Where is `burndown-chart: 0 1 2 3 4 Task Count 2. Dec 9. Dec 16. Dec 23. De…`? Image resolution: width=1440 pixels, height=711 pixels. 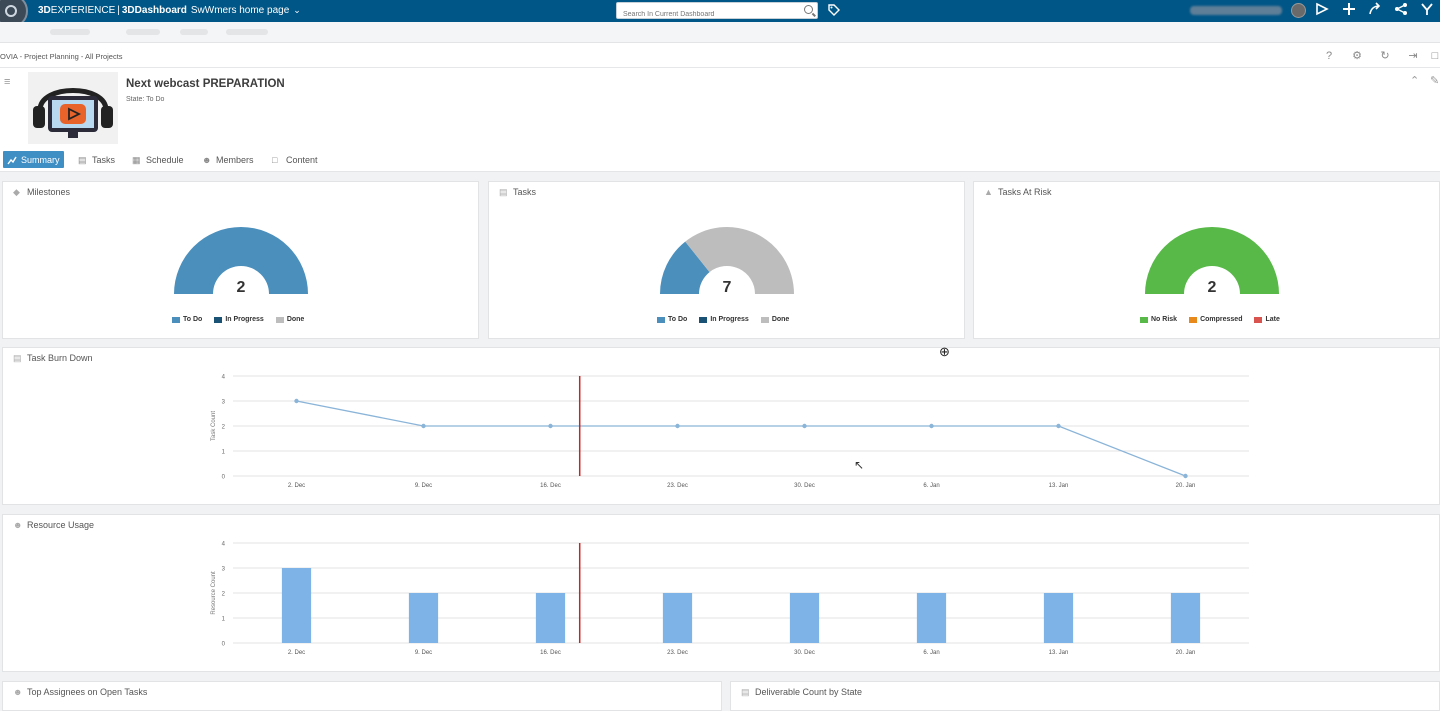 burndown-chart: 0 1 2 3 4 Task Count 2. Dec 9. Dec 16. Dec 23. De… is located at coordinates (730, 432).